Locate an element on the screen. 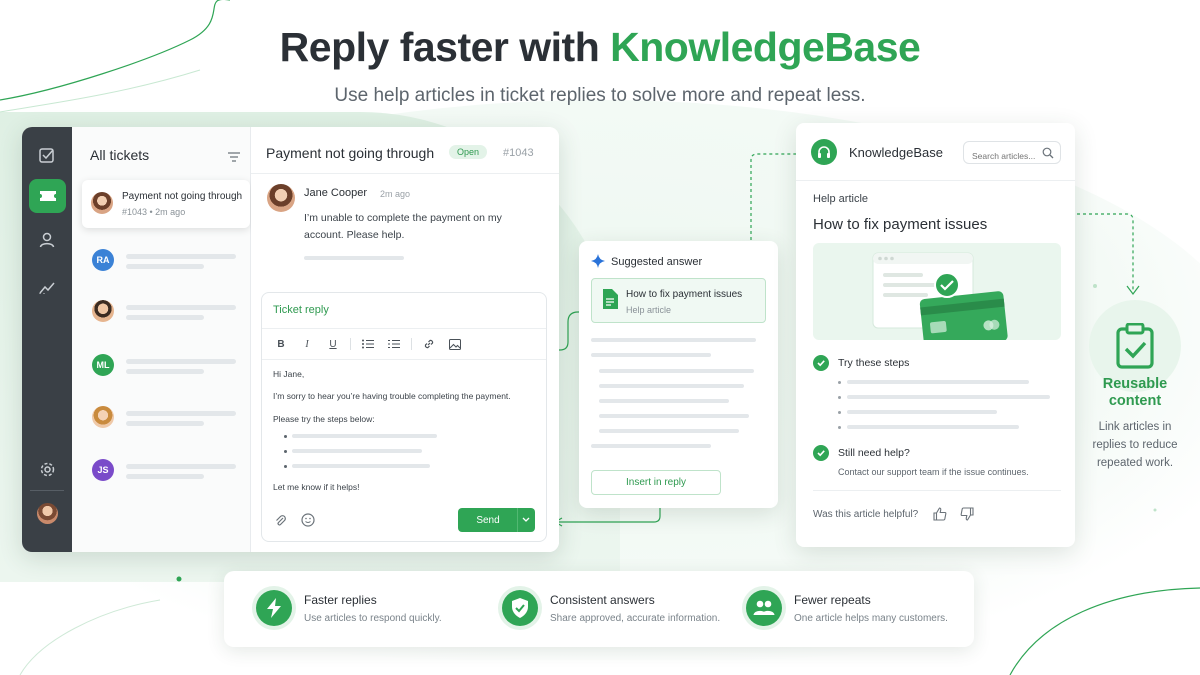  page-title: Reply faster with KnowledgeBase is located at coordinates (600, 47).